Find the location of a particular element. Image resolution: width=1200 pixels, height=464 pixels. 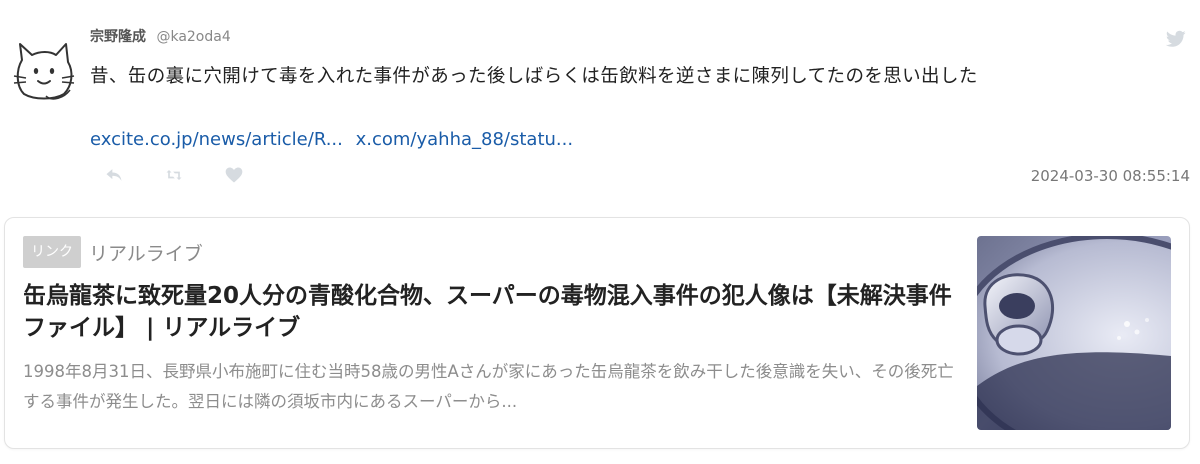

can-pull-tab-image is located at coordinates (1074, 333).